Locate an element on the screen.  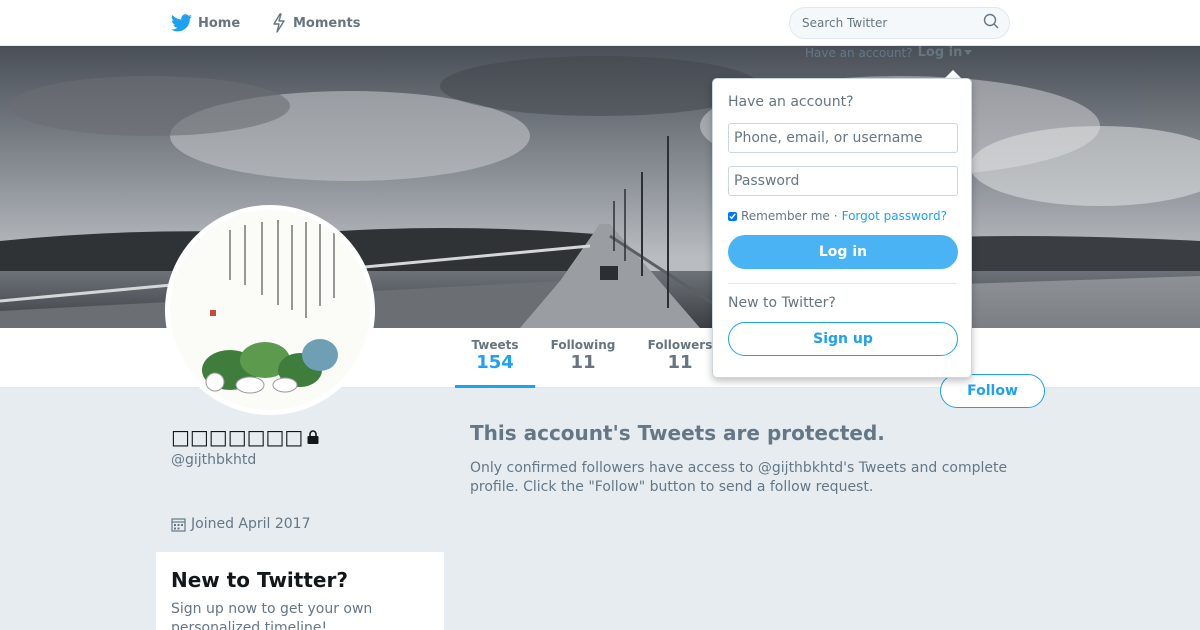
stat-label: Tweets is located at coordinates (495, 345).